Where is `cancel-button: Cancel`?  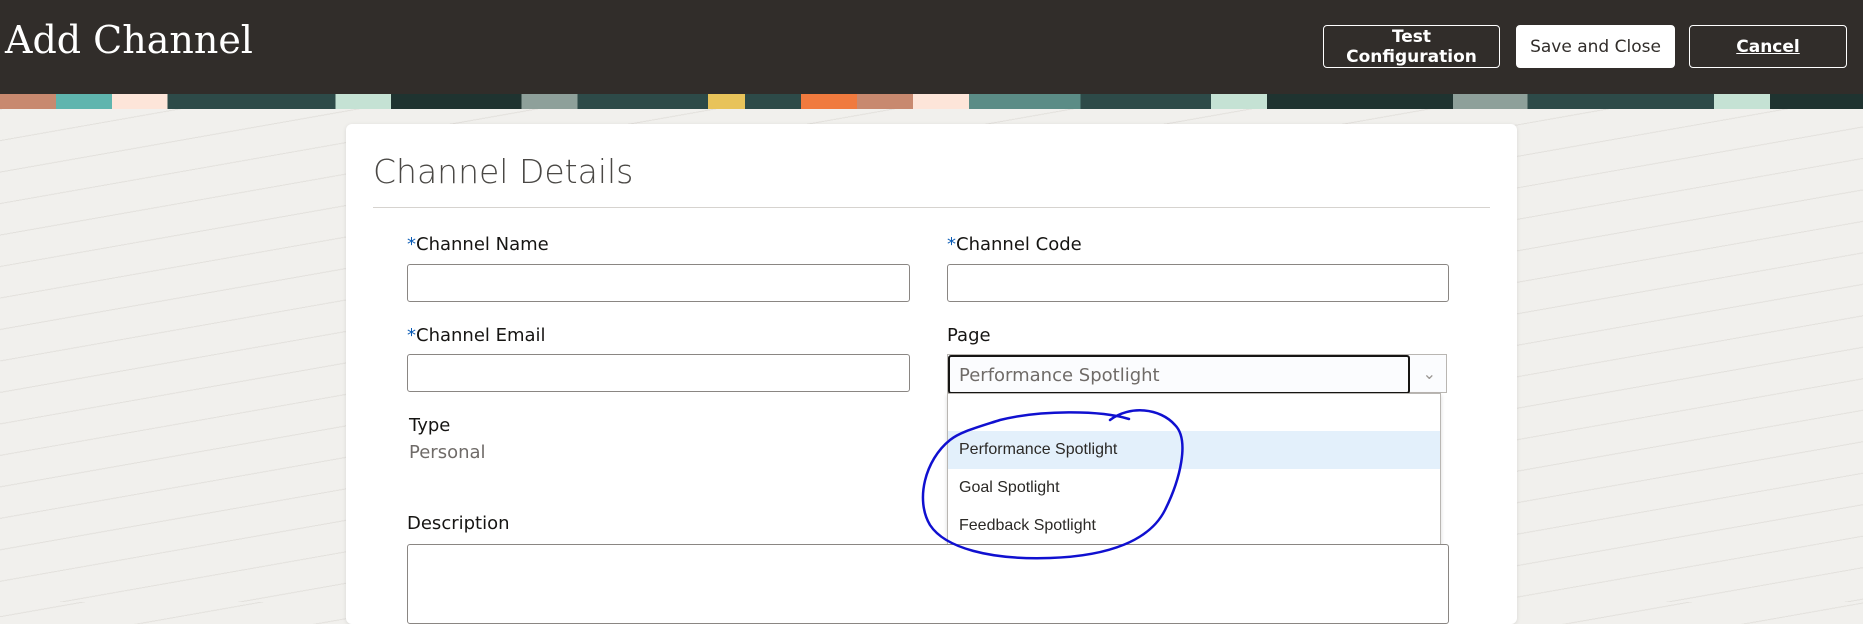 cancel-button: Cancel is located at coordinates (1768, 46).